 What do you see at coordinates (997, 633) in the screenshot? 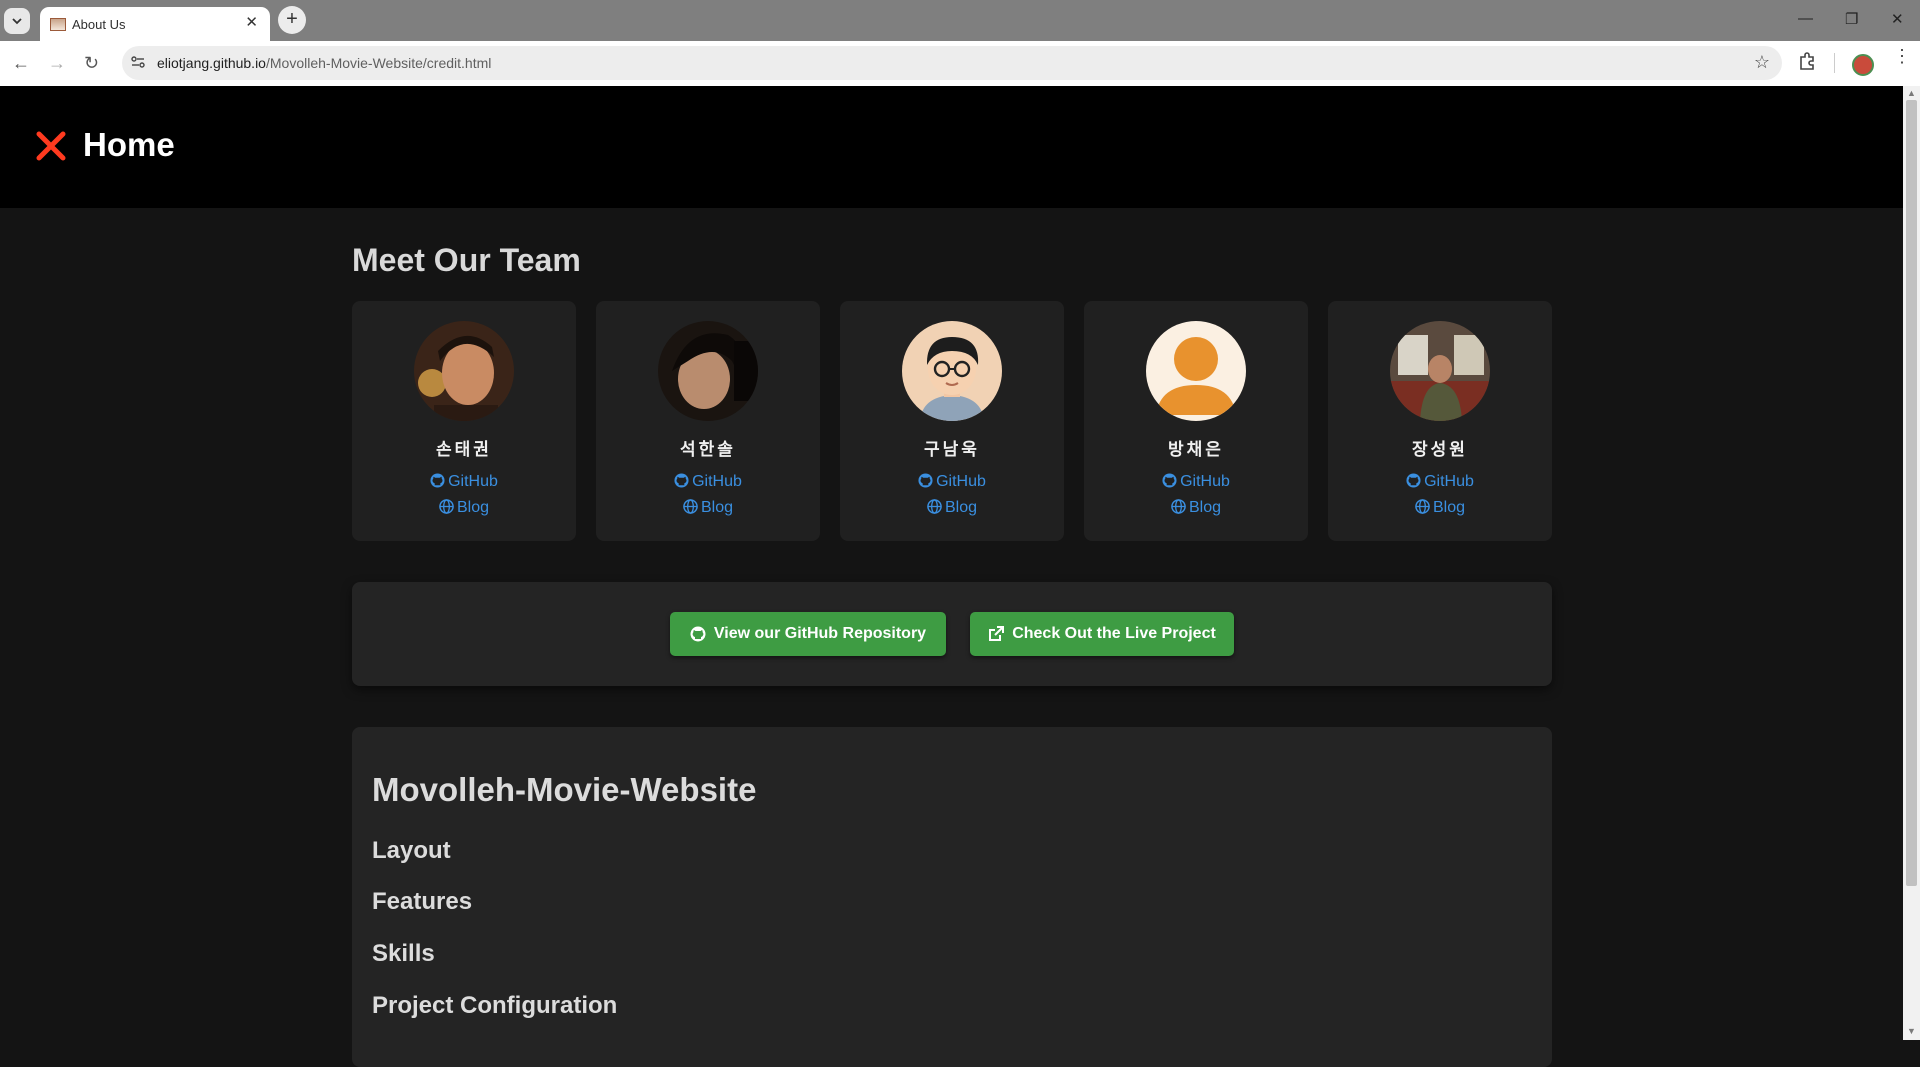
I see `external-link-icon` at bounding box center [997, 633].